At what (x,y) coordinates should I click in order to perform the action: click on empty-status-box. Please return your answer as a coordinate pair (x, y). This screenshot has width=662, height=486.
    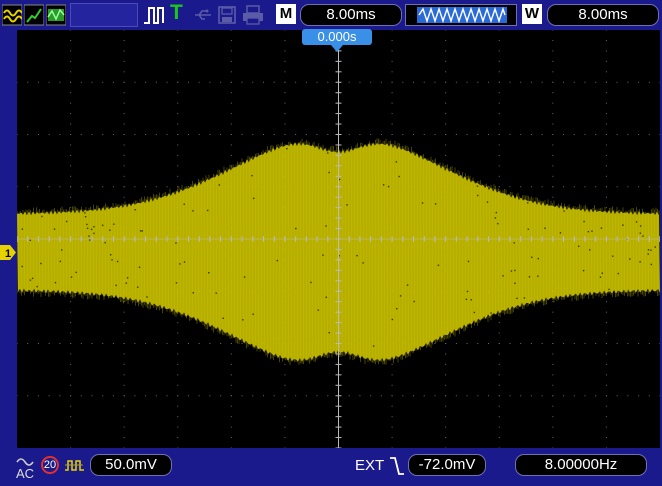
    Looking at the image, I should click on (104, 15).